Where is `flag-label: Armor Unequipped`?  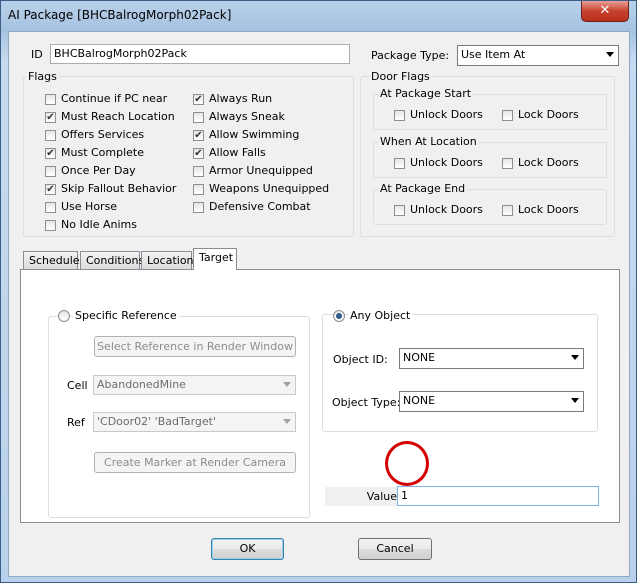
flag-label: Armor Unequipped is located at coordinates (261, 170).